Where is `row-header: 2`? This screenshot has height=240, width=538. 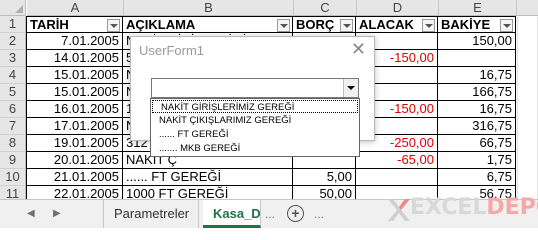
row-header: 2 is located at coordinates (13, 41).